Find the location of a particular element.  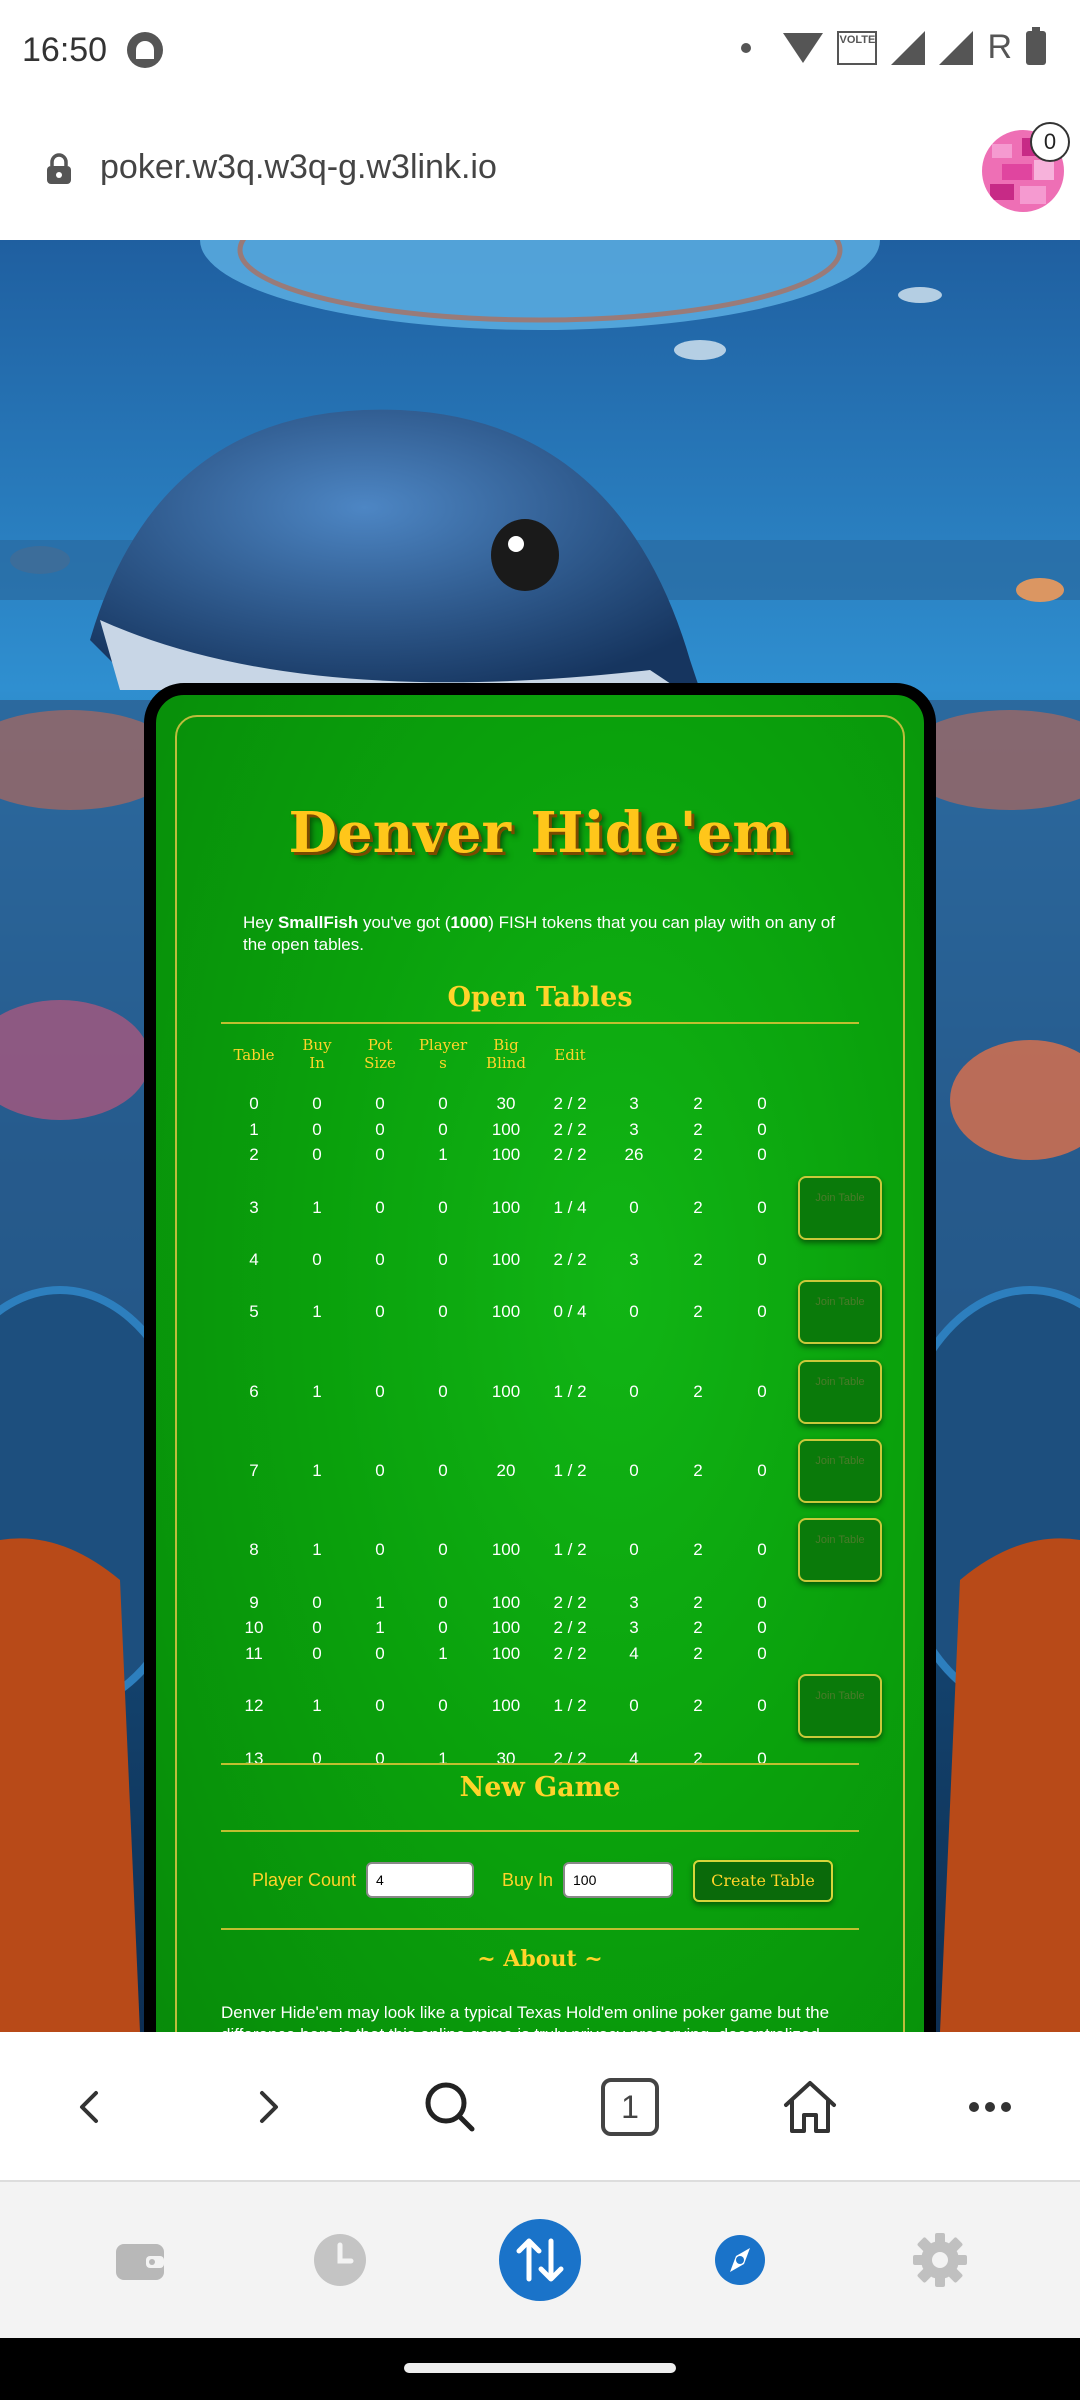

wallet-icon is located at coordinates (140, 2262).